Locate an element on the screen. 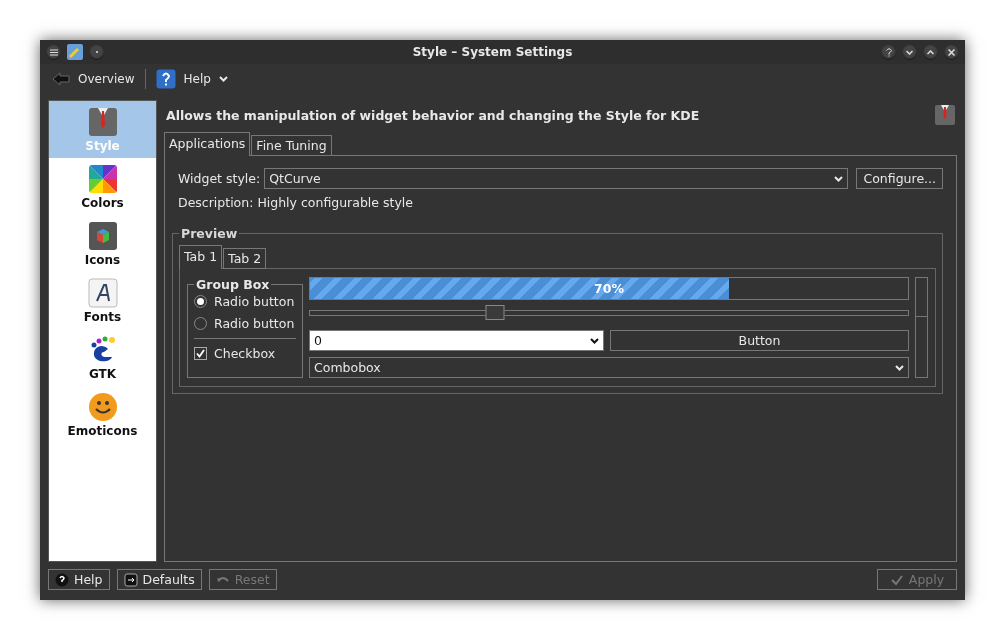  progress-text: 70% is located at coordinates (609, 288).